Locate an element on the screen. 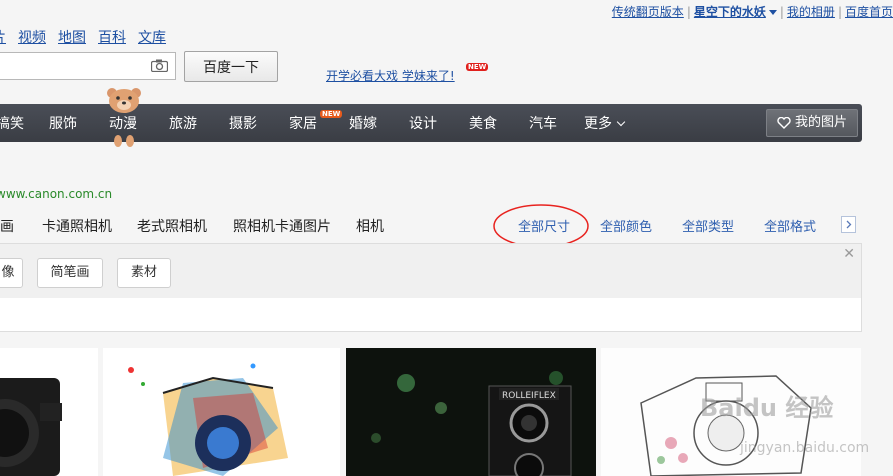 The height and width of the screenshot is (476, 893). nav-item-funny: 搞笑 is located at coordinates (12, 123).